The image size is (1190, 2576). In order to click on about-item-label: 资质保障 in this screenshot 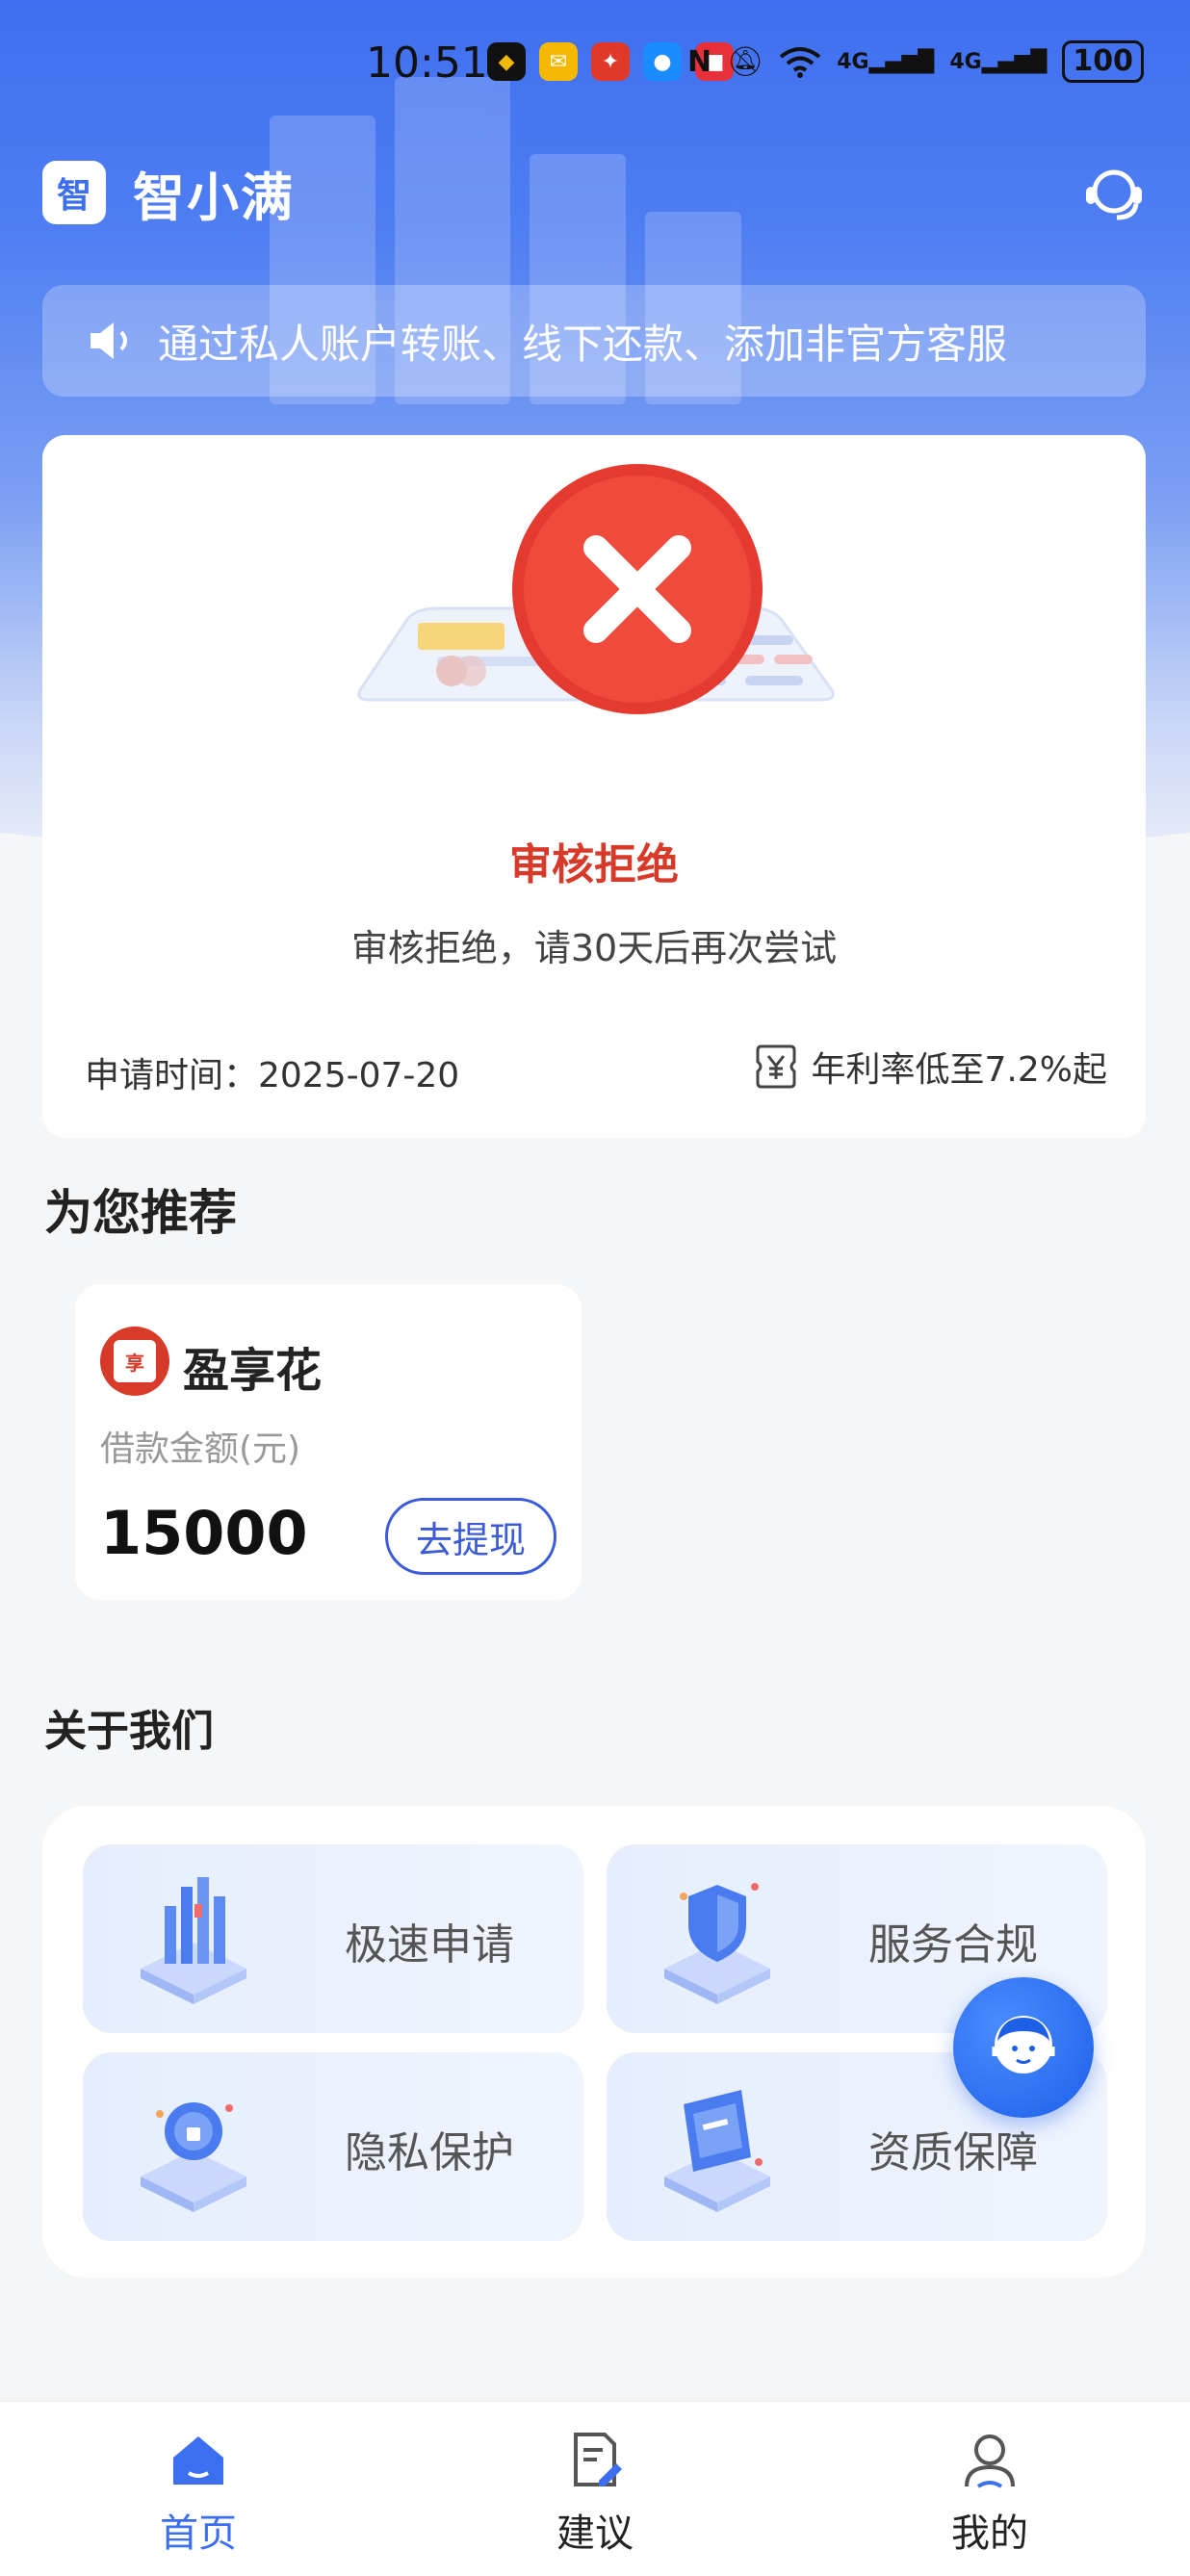, I will do `click(953, 2153)`.